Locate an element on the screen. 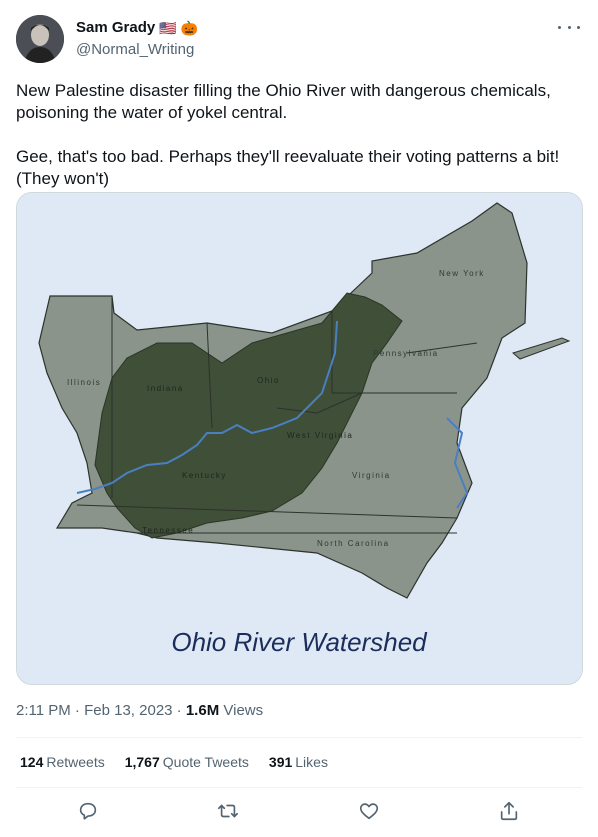 The height and width of the screenshot is (837, 598). map-label-west-virginia: West Virginia is located at coordinates (320, 435).